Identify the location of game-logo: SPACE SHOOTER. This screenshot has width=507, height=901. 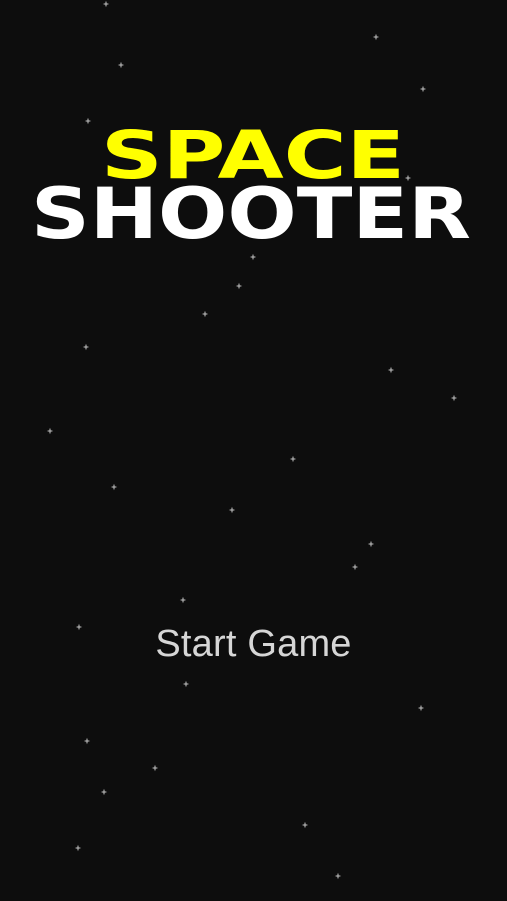
(251, 186).